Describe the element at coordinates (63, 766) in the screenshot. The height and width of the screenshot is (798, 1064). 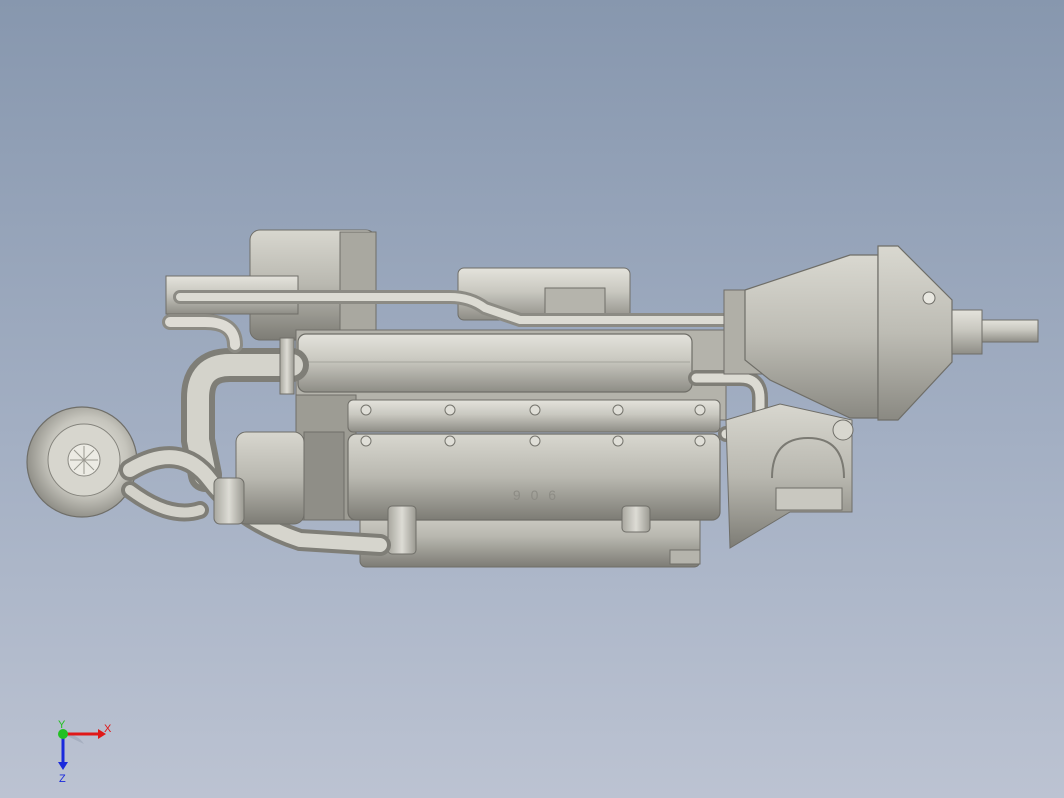
I see `z-axis-arrowhead` at that location.